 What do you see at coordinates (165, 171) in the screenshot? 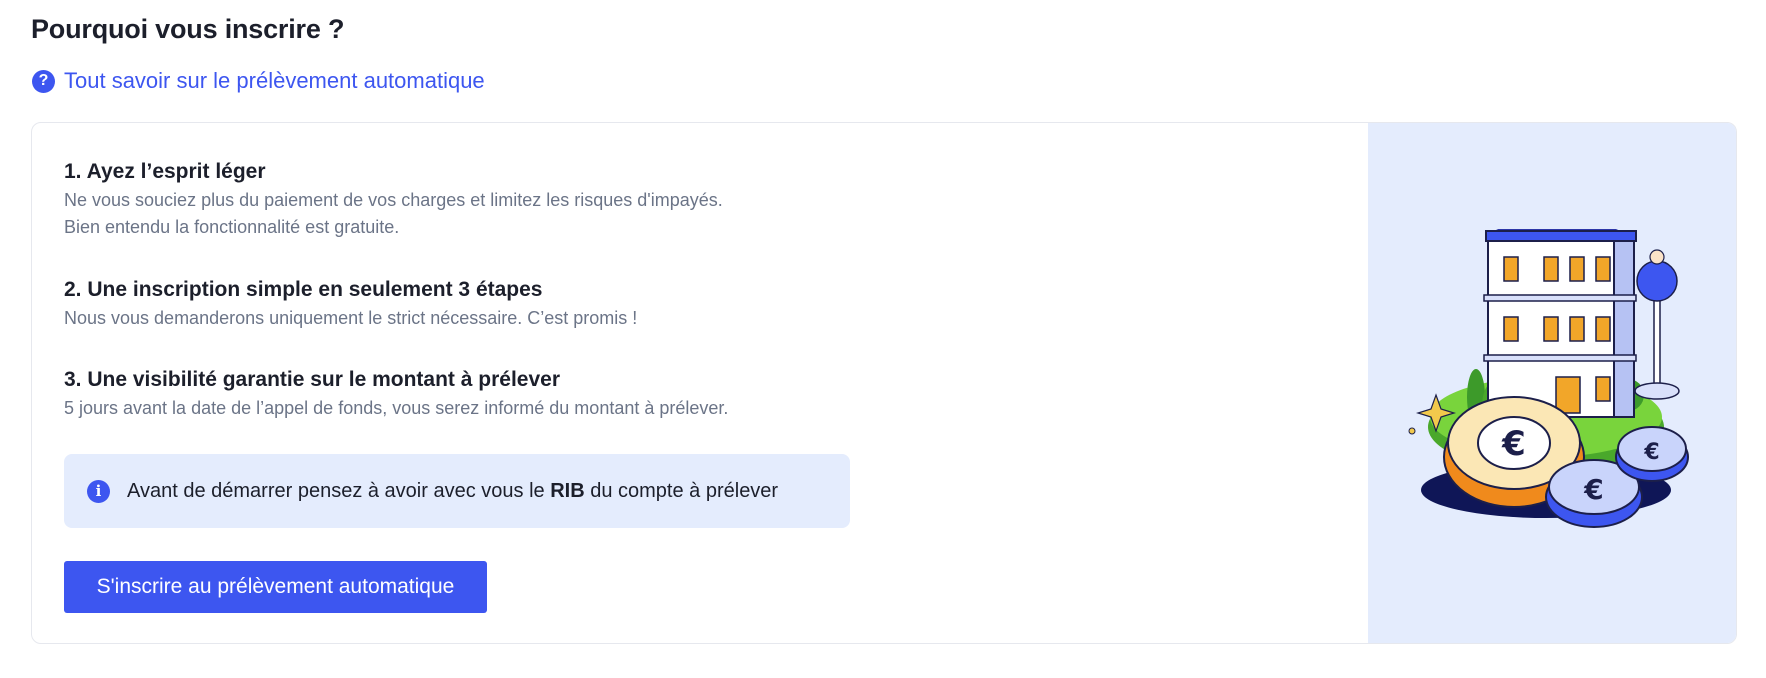
I see `reason-title: 1. Ayez l’esprit léger` at bounding box center [165, 171].